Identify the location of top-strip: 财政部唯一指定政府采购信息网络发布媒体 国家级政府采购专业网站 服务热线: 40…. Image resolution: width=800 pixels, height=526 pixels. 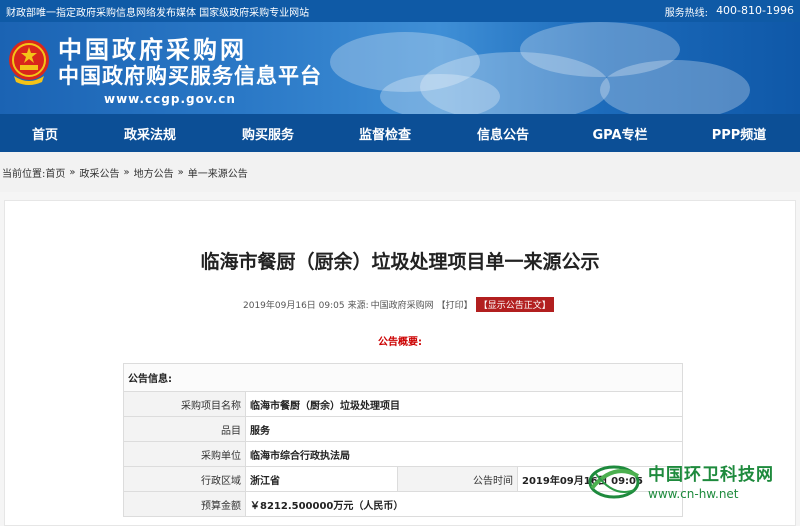
(400, 11).